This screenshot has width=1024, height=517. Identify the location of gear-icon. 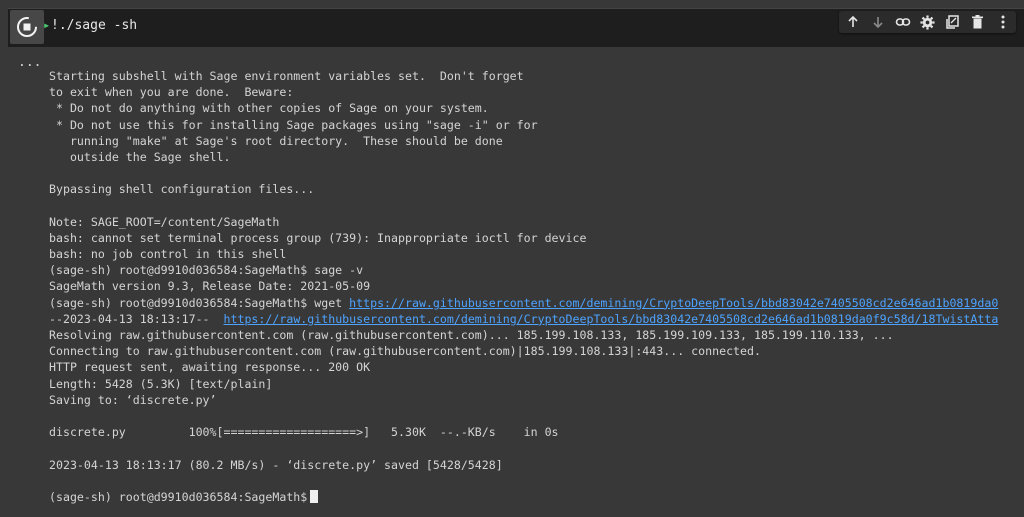
(927, 22).